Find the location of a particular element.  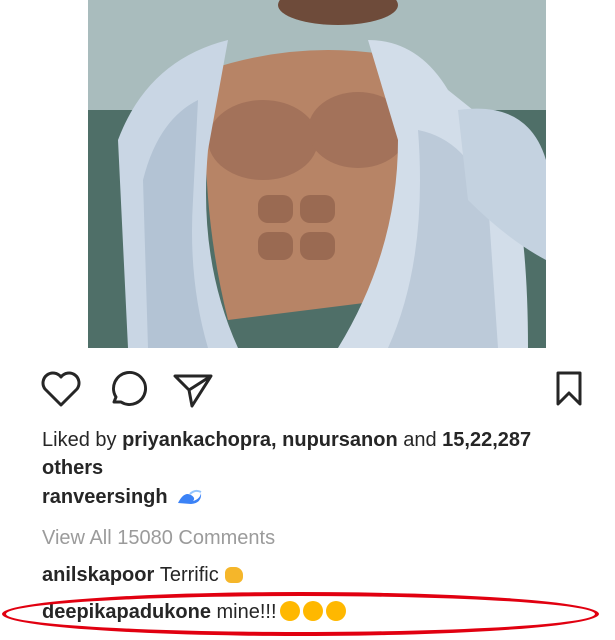

fist-emoji-icon is located at coordinates (233, 575).